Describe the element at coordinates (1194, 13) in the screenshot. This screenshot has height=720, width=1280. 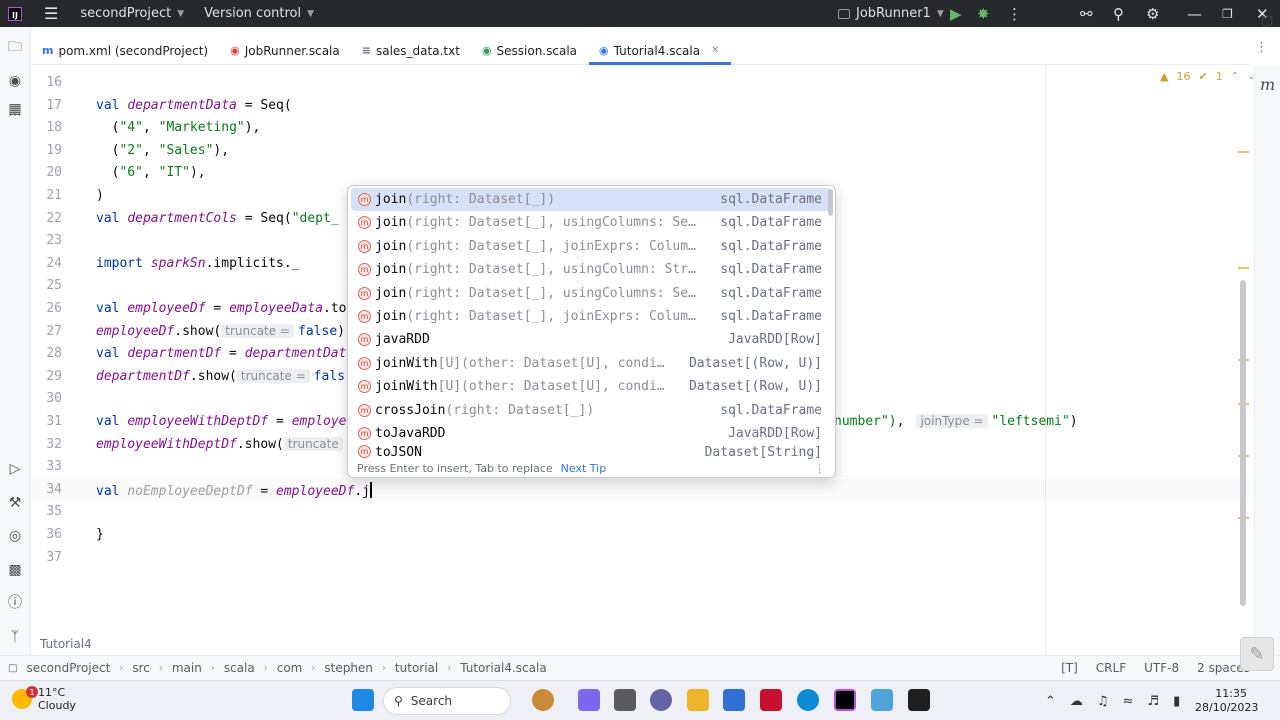
I see `minimize-icon: —` at that location.